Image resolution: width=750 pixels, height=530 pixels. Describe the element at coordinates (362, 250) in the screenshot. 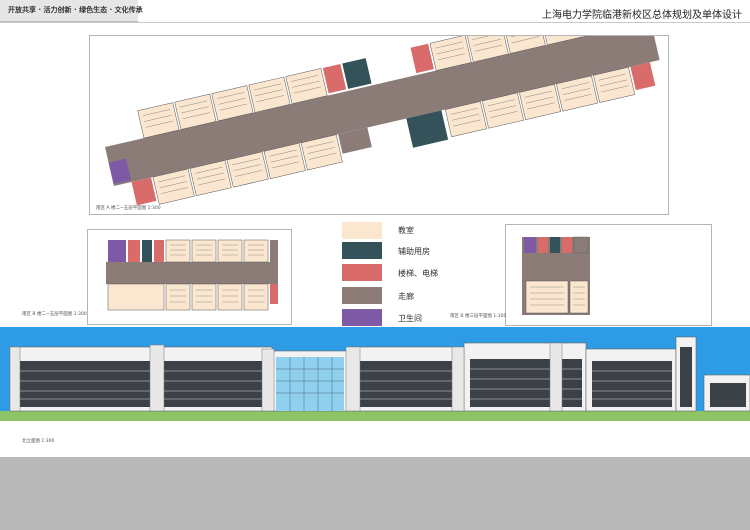

I see `legend-swatch-auxiliary` at that location.